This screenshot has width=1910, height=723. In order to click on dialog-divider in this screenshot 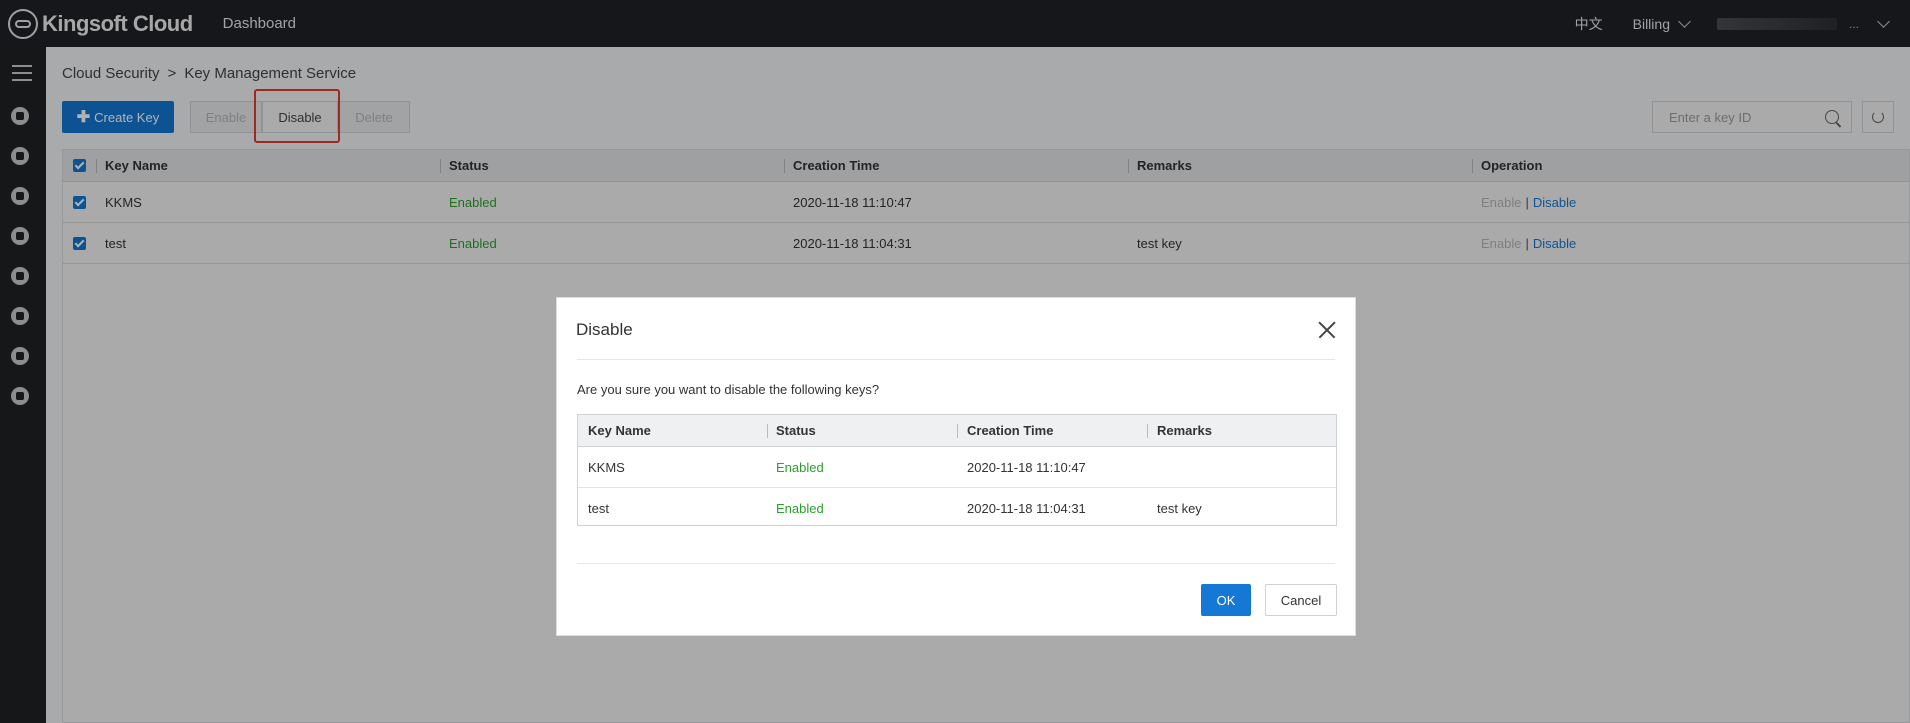, I will do `click(956, 359)`.